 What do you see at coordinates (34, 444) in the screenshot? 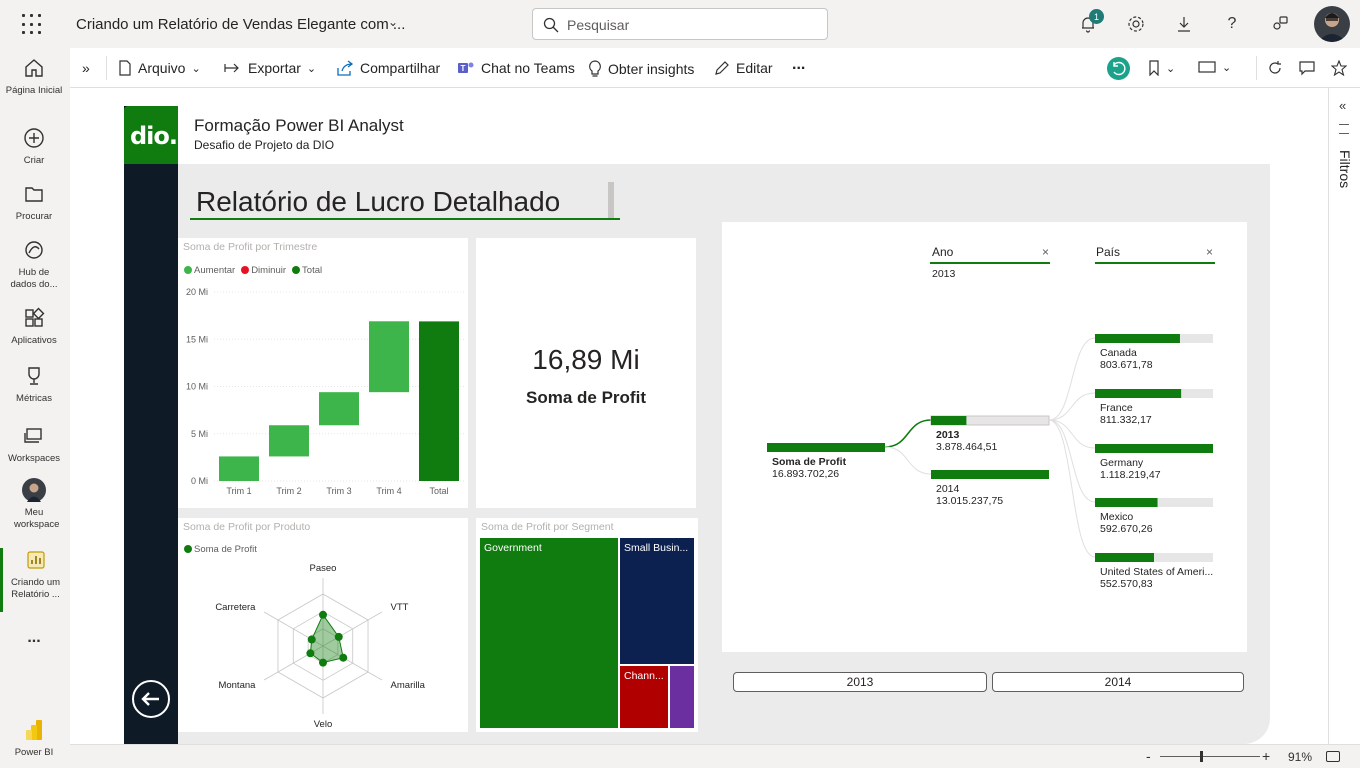
I see `nav-workspaces: Workspaces` at bounding box center [34, 444].